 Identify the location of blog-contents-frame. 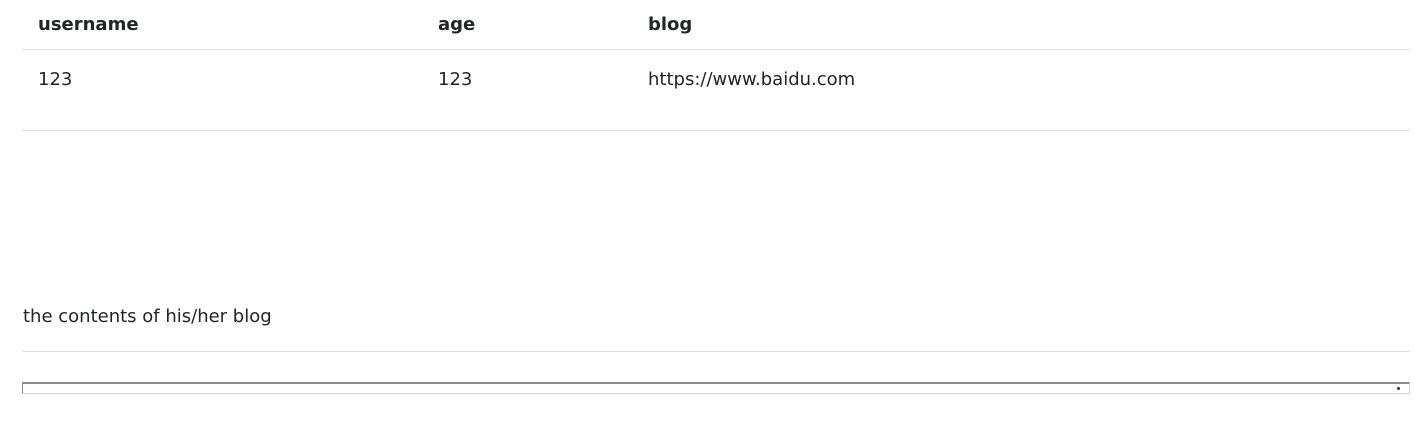
(716, 388).